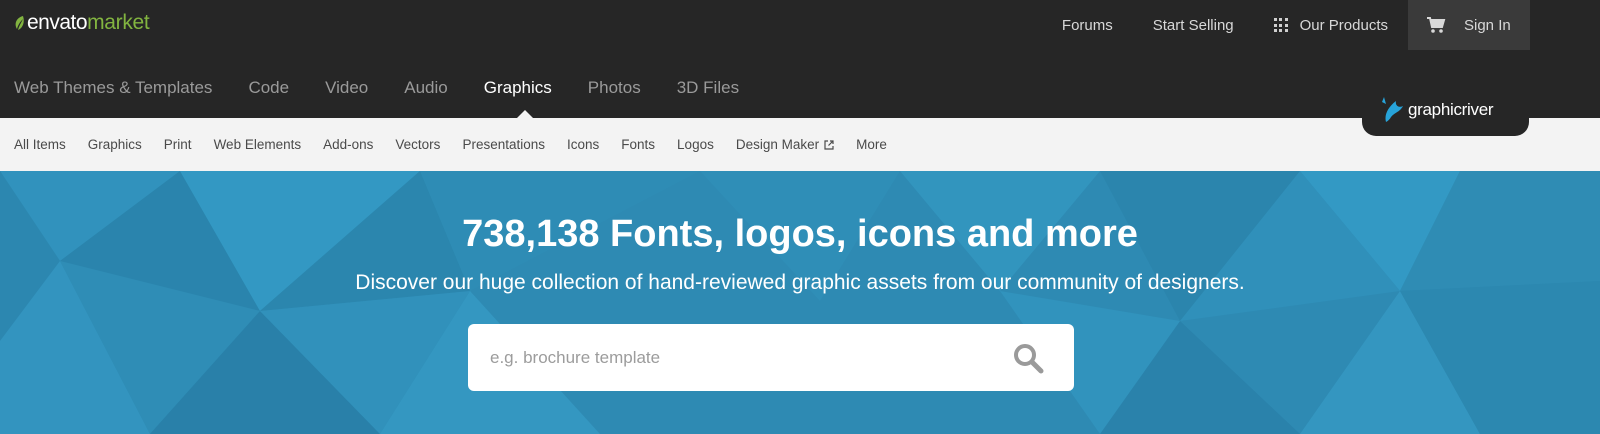 The image size is (1600, 434). I want to click on envato-market-logo: envato market, so click(82, 23).